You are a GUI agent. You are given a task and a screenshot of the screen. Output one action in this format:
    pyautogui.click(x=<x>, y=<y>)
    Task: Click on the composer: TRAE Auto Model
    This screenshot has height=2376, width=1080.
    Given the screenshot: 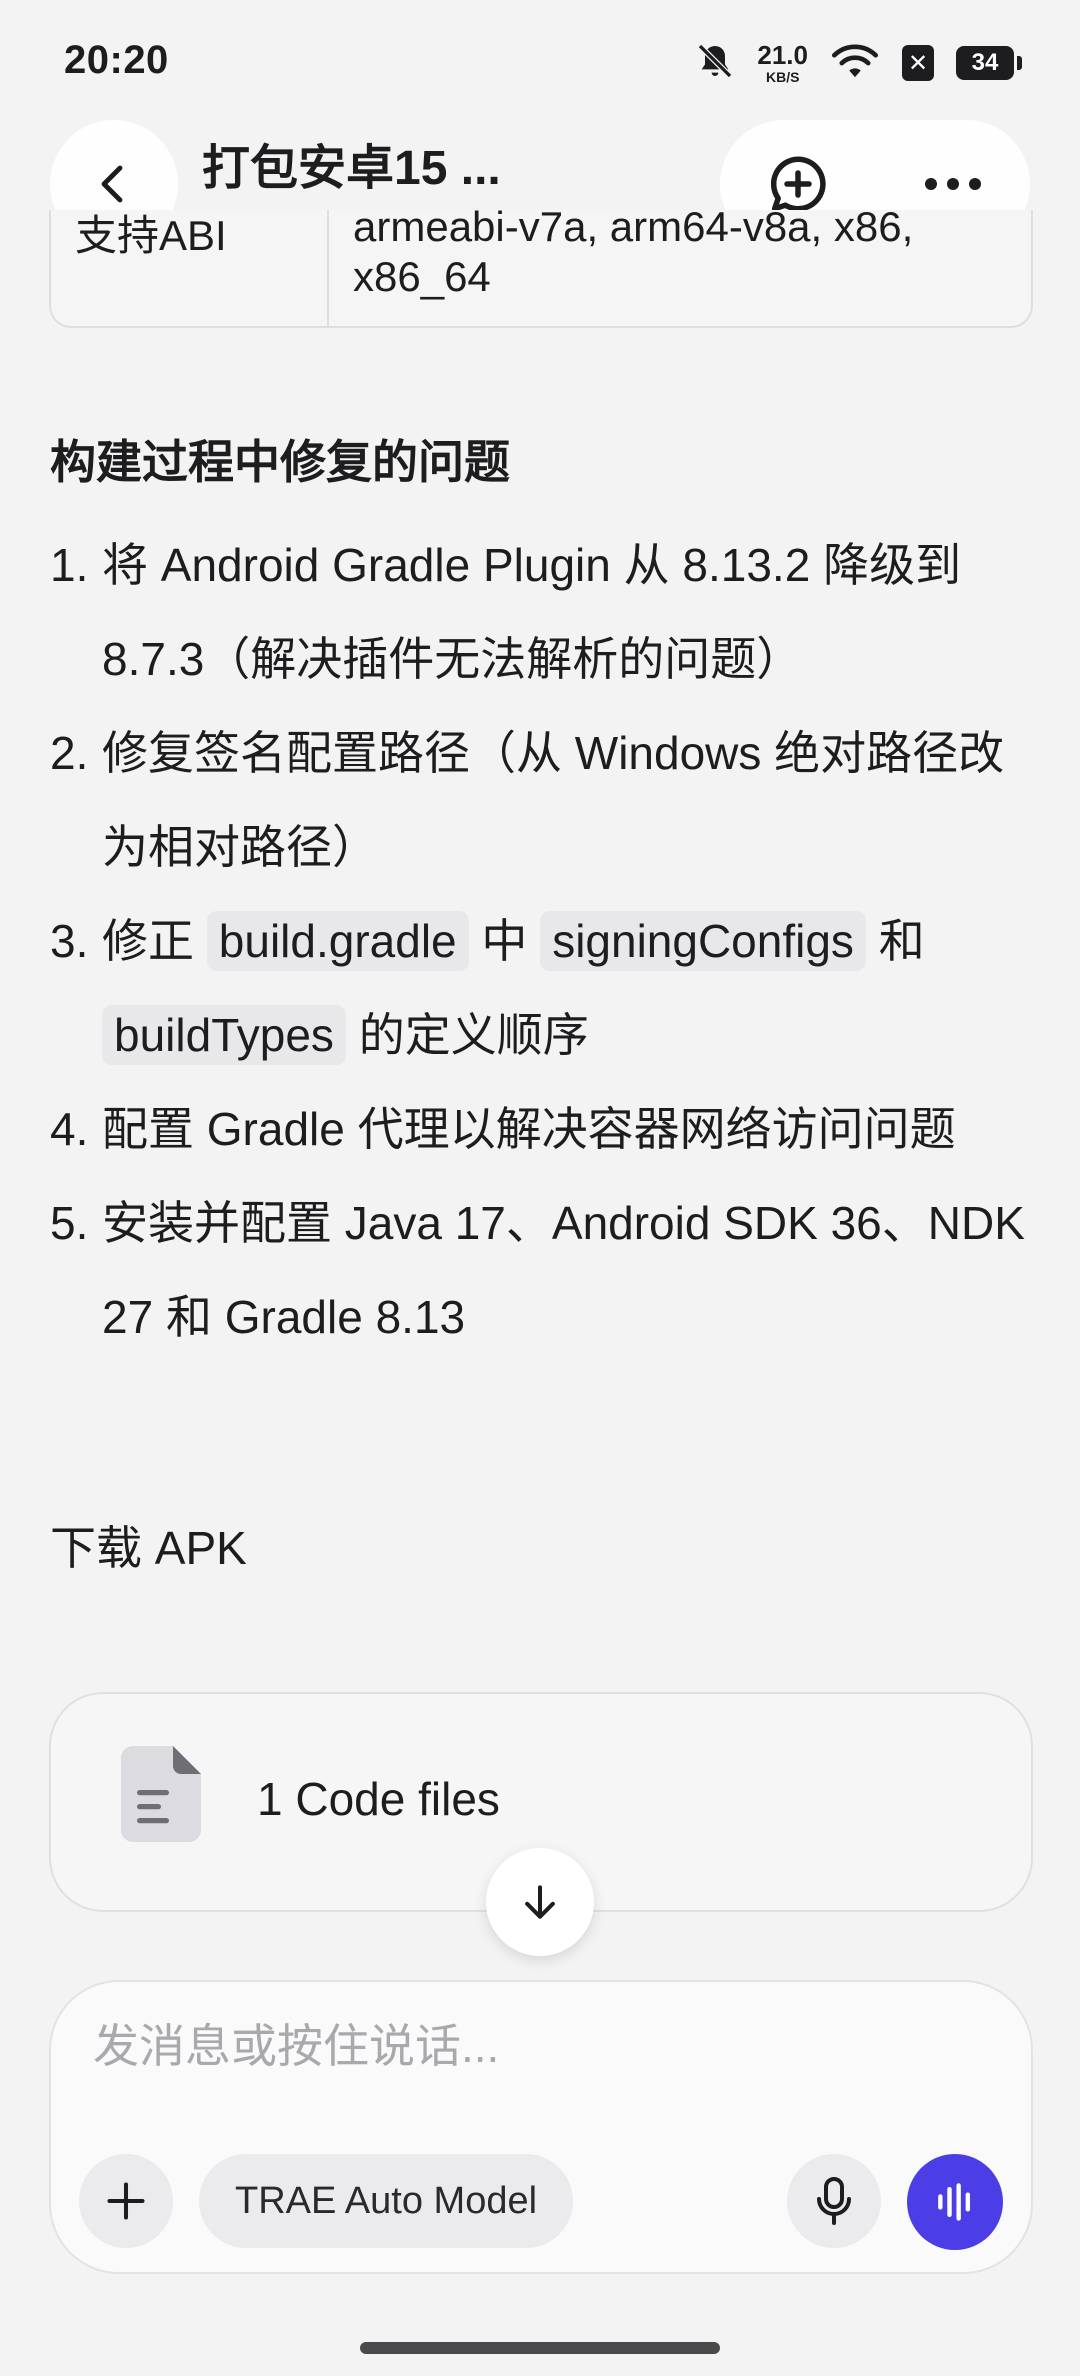 What is the action you would take?
    pyautogui.click(x=541, y=2127)
    